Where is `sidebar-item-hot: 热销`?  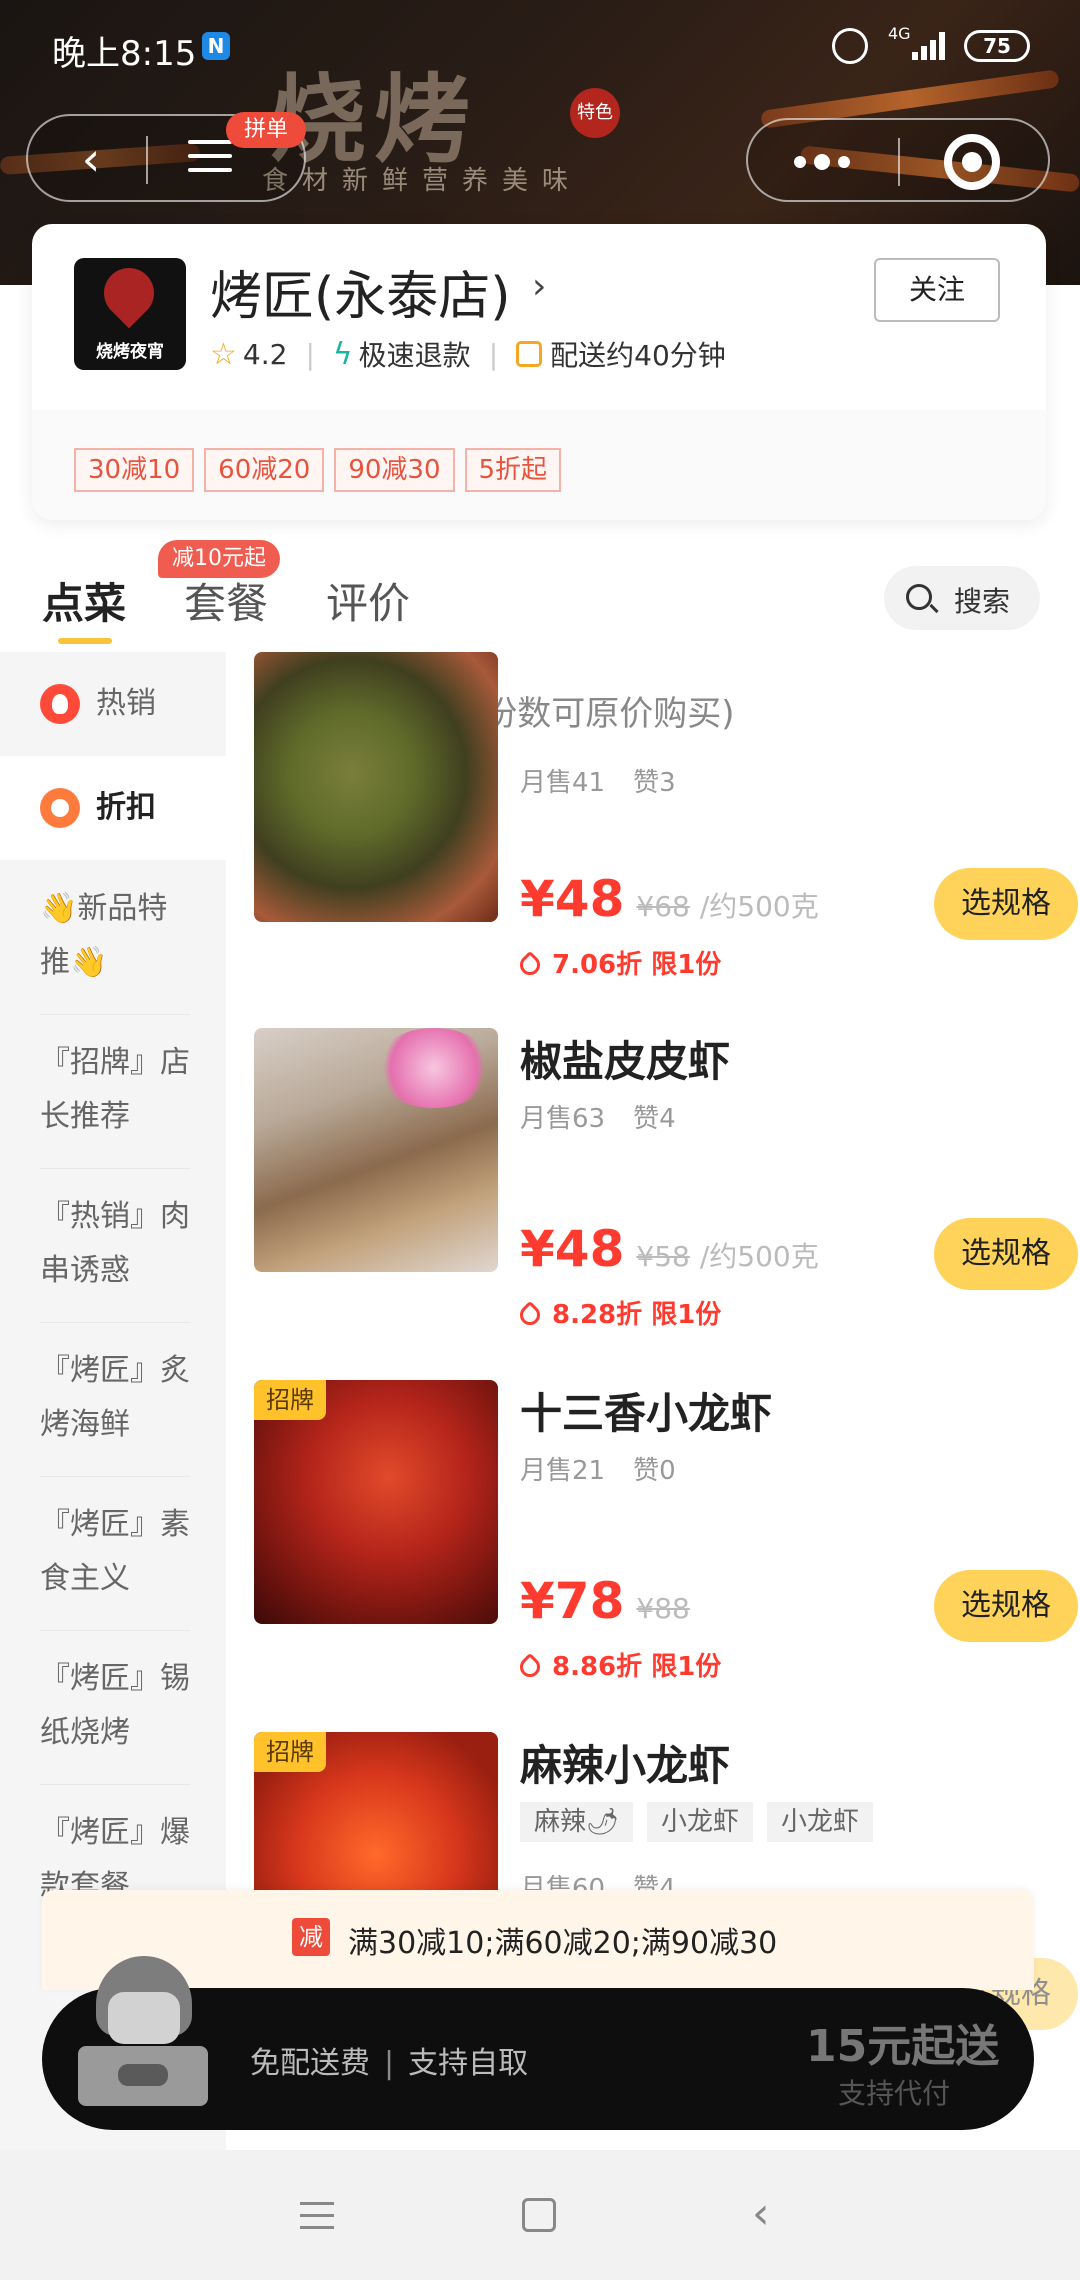
sidebar-item-hot: 热销 is located at coordinates (113, 704).